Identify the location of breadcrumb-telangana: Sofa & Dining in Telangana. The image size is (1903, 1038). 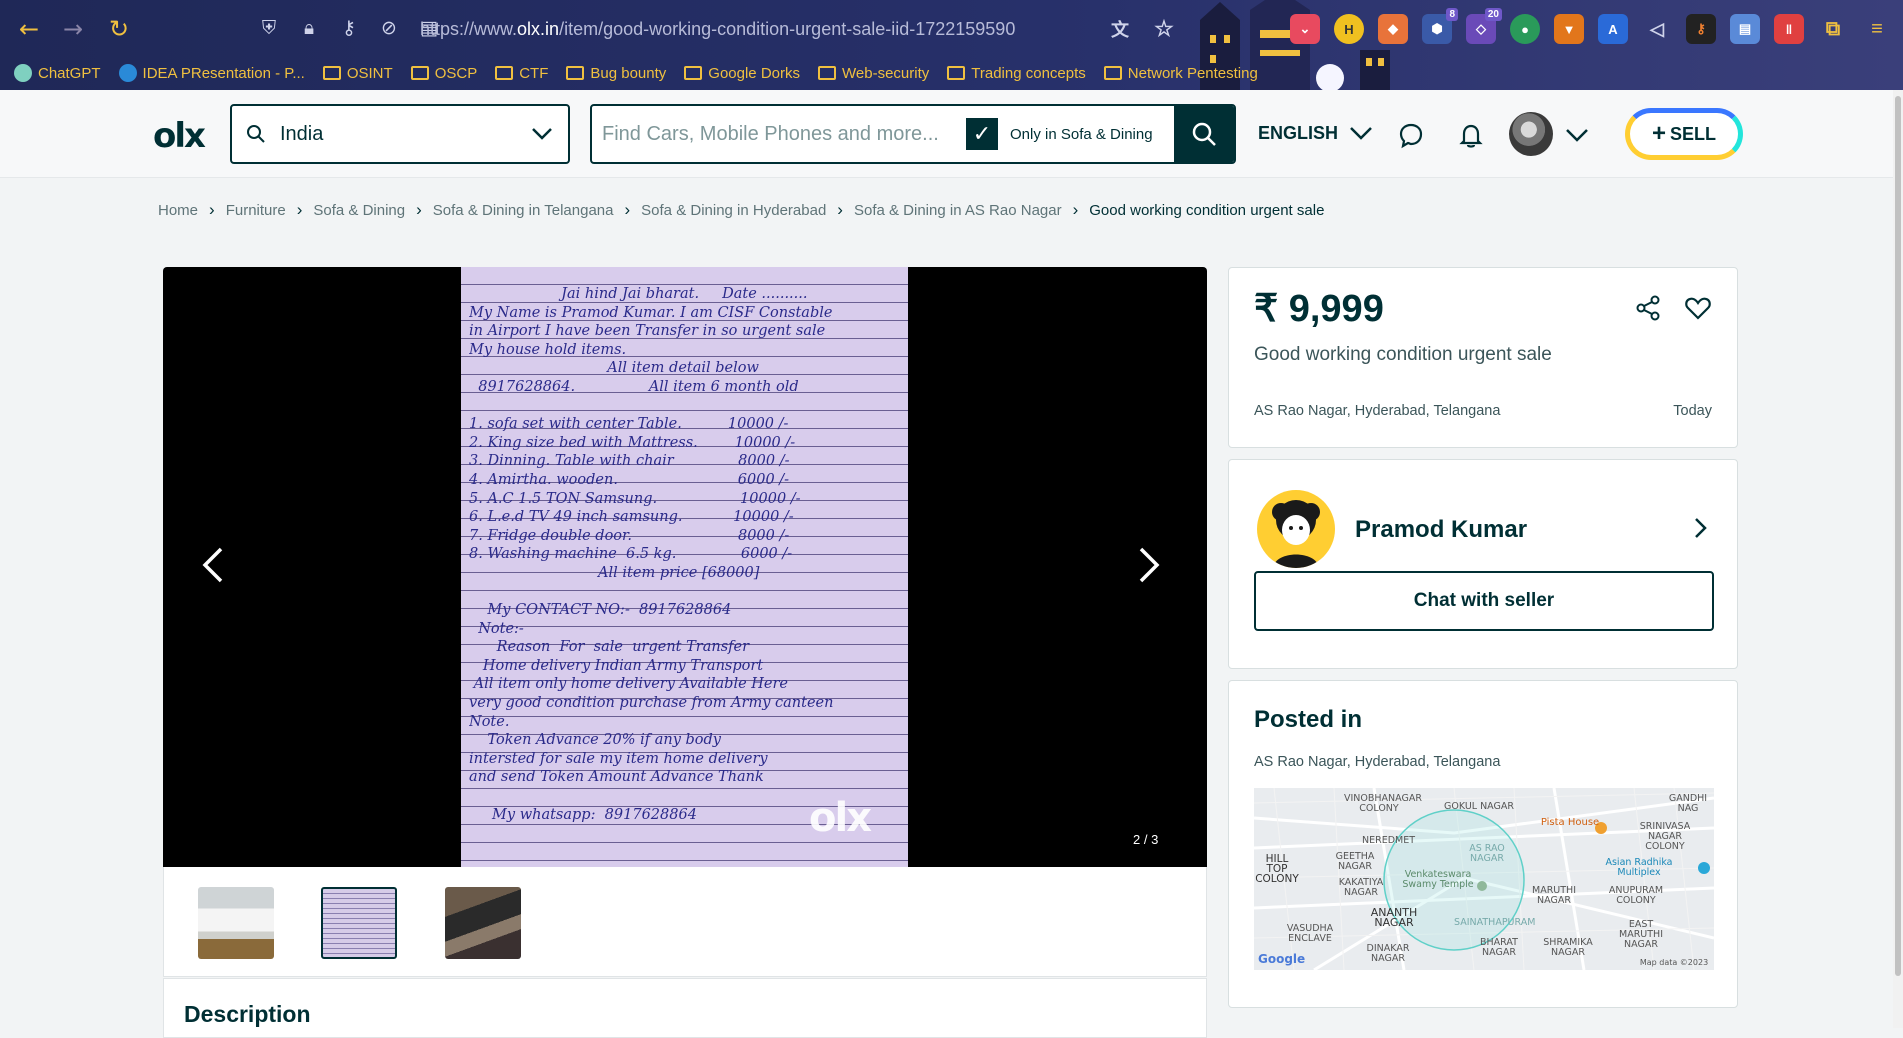
(523, 210).